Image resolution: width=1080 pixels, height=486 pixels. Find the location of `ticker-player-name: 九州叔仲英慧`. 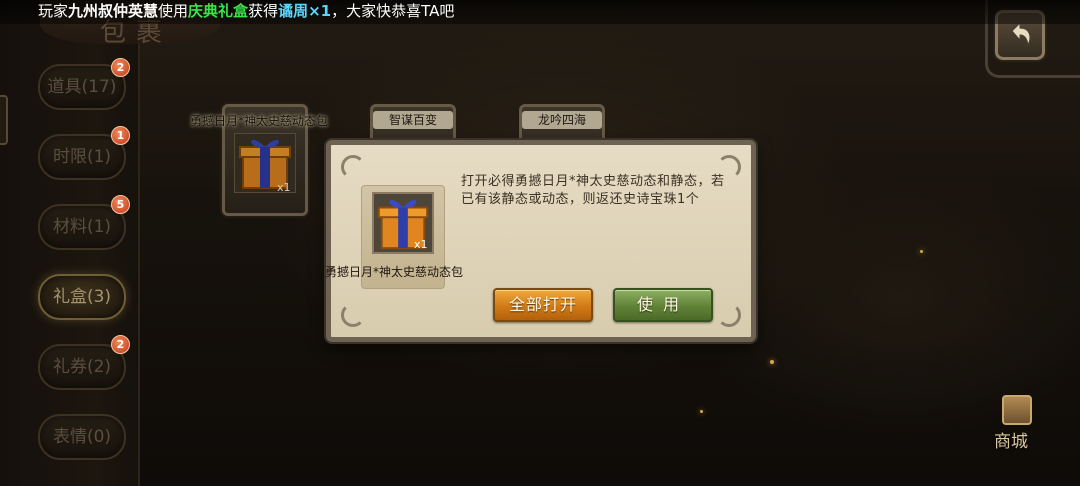

ticker-player-name: 九州叔仲英慧 is located at coordinates (113, 11).